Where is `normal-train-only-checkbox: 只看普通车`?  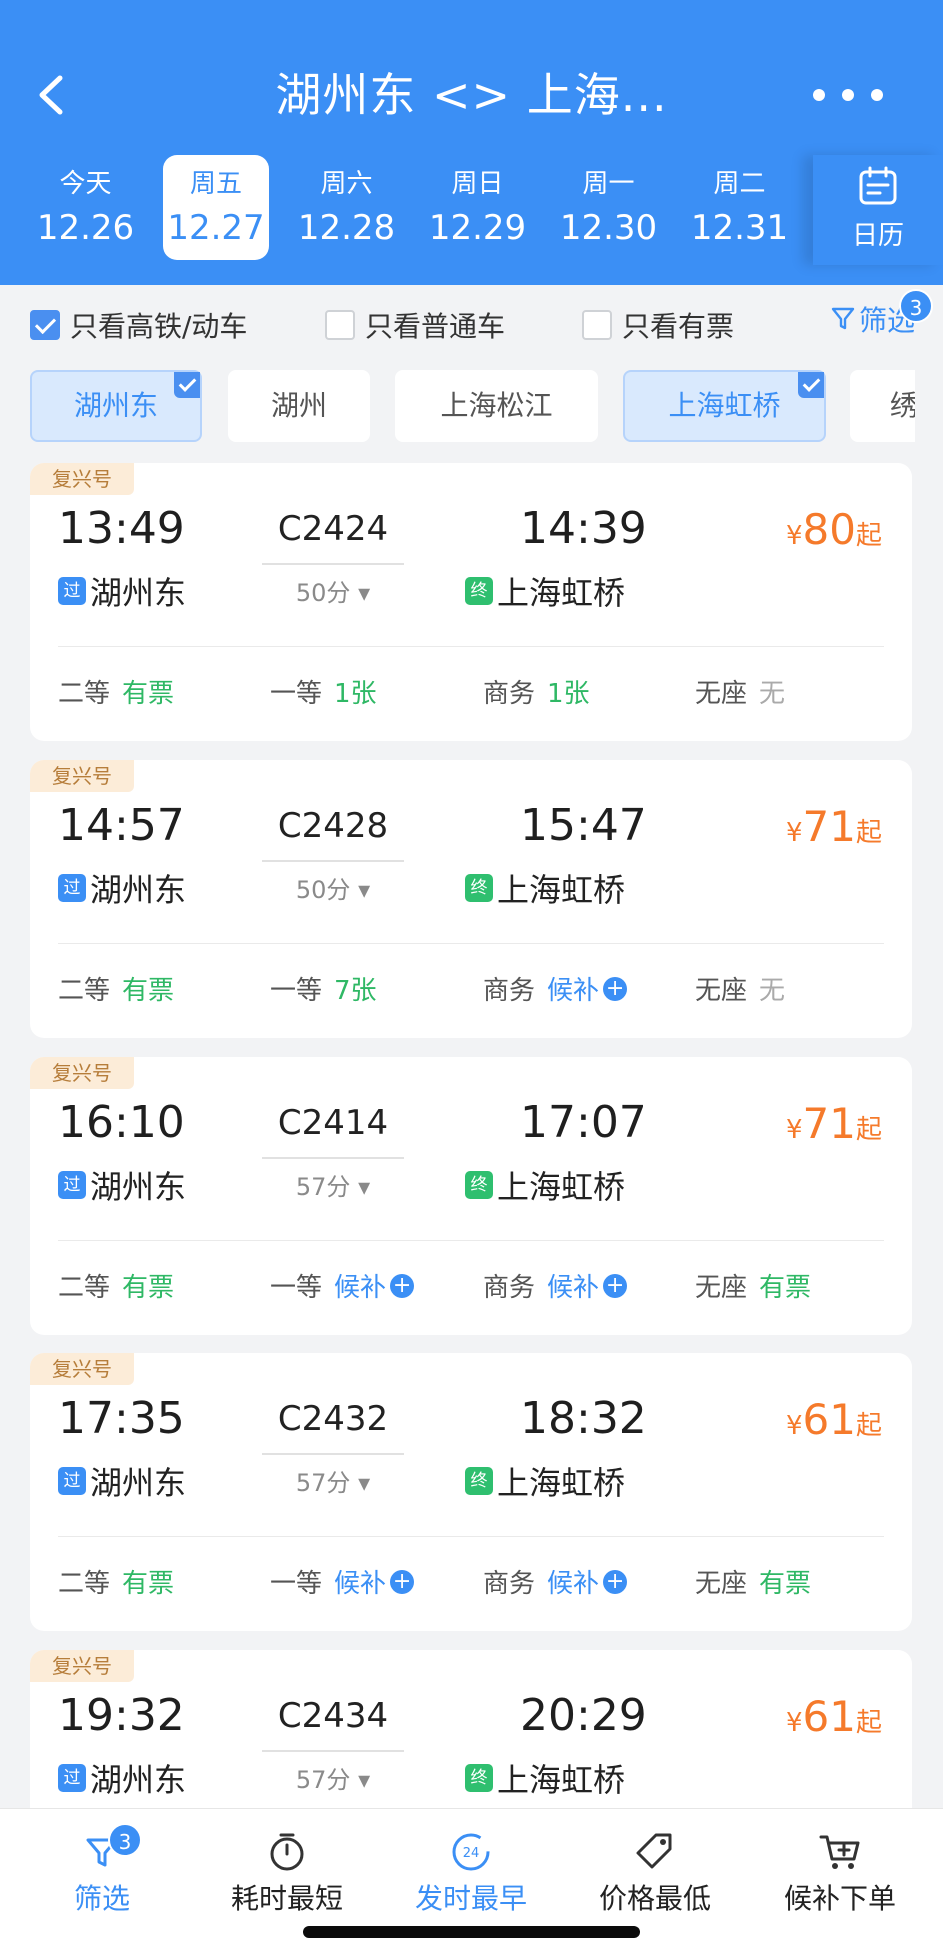 normal-train-only-checkbox: 只看普通车 is located at coordinates (415, 325).